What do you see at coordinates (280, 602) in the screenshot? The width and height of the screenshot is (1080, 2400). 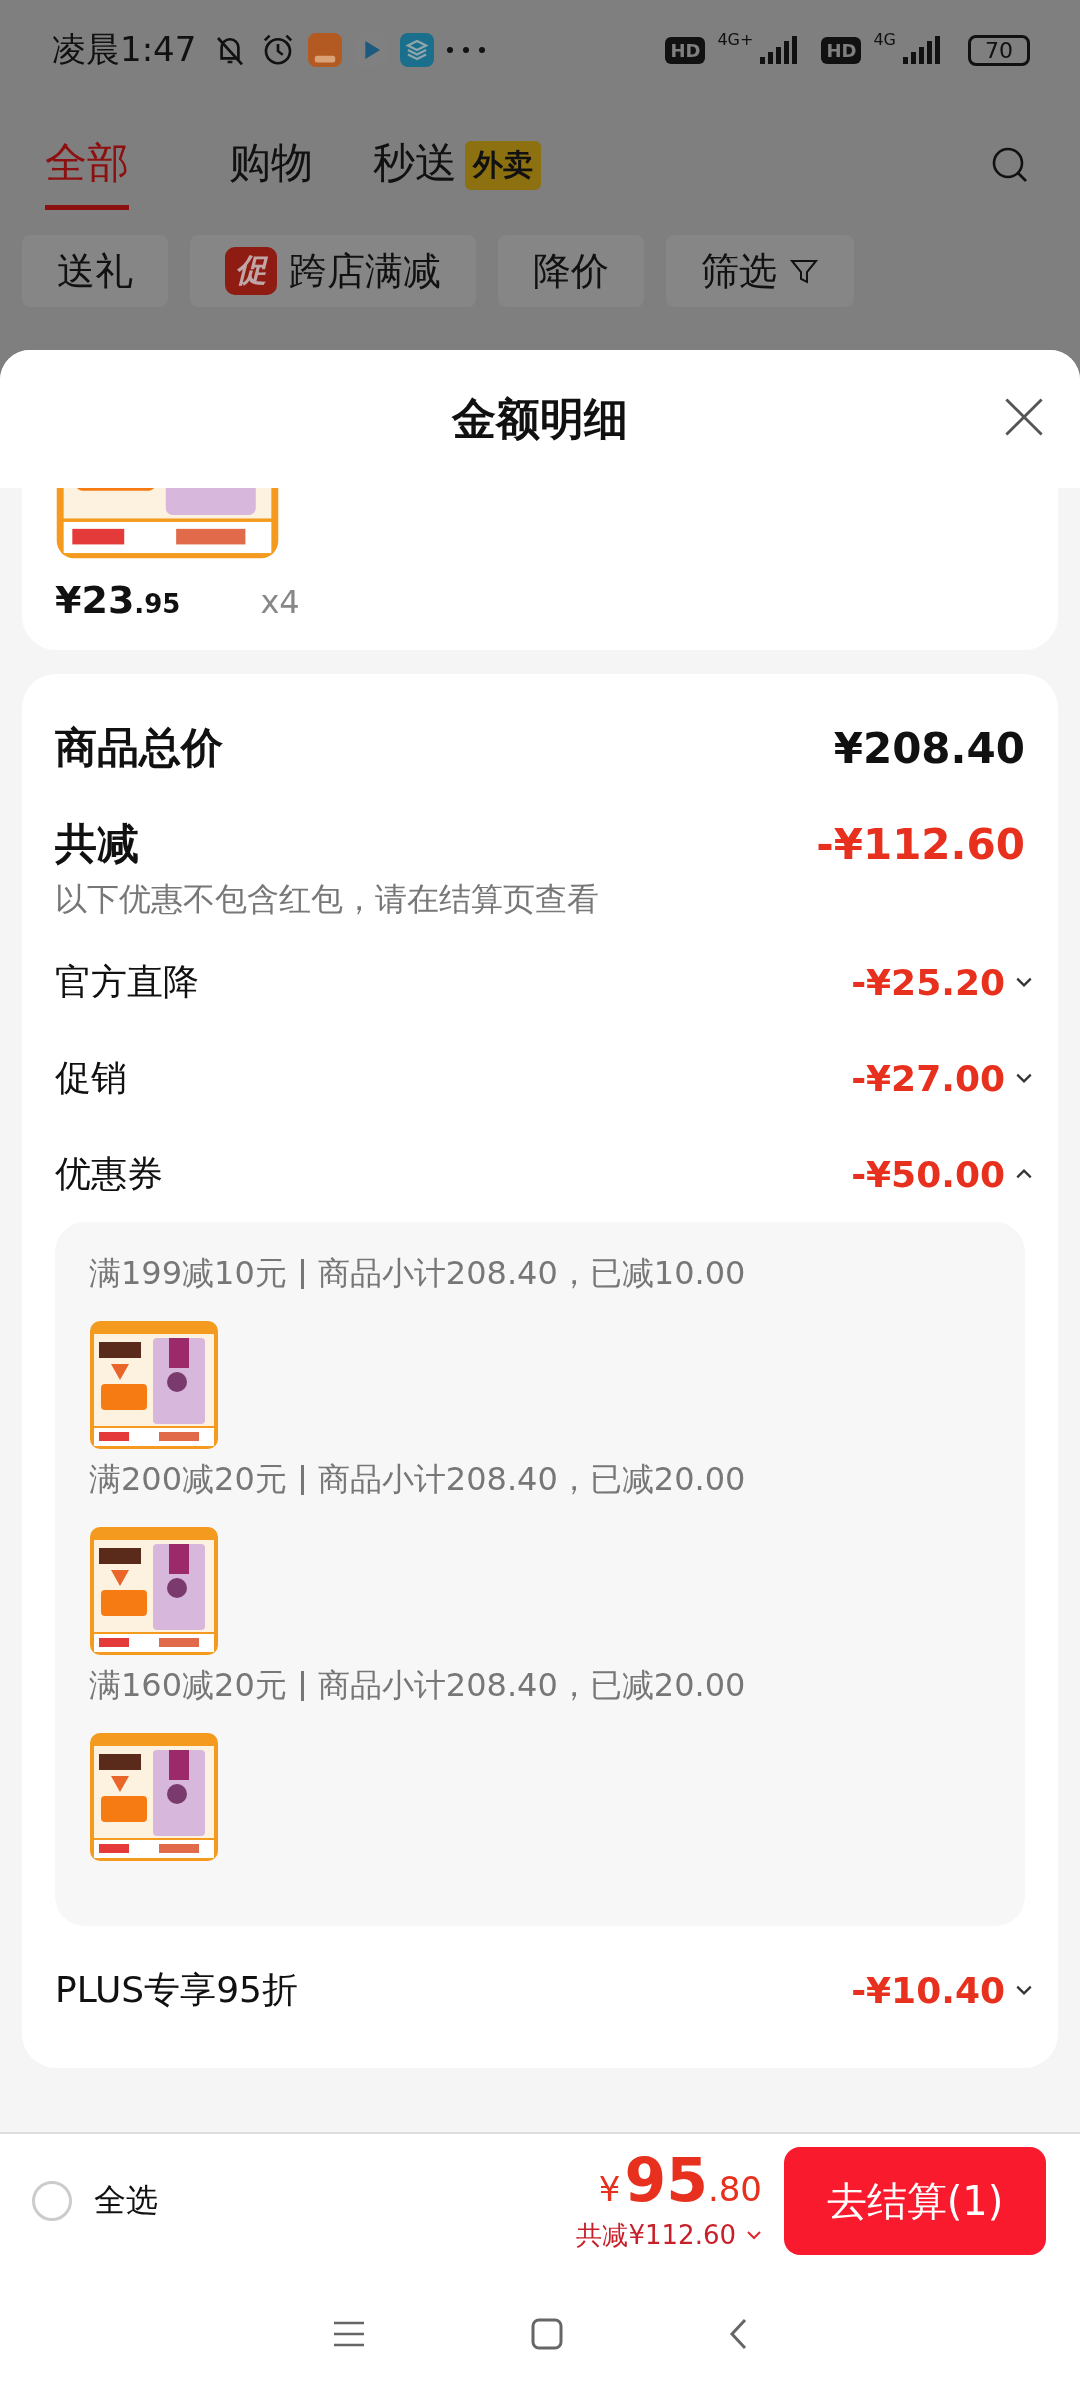 I see `product-quantity: x4` at bounding box center [280, 602].